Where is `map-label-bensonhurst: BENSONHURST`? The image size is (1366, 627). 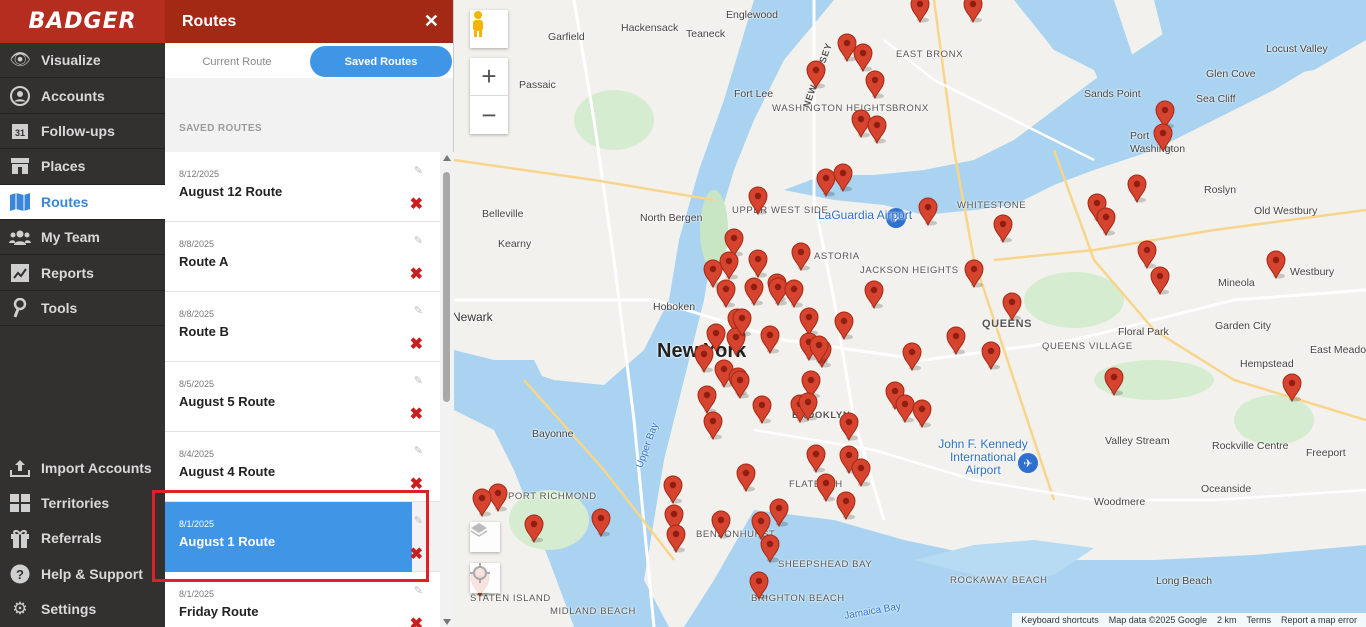 map-label-bensonhurst: BENSONHURST is located at coordinates (736, 534).